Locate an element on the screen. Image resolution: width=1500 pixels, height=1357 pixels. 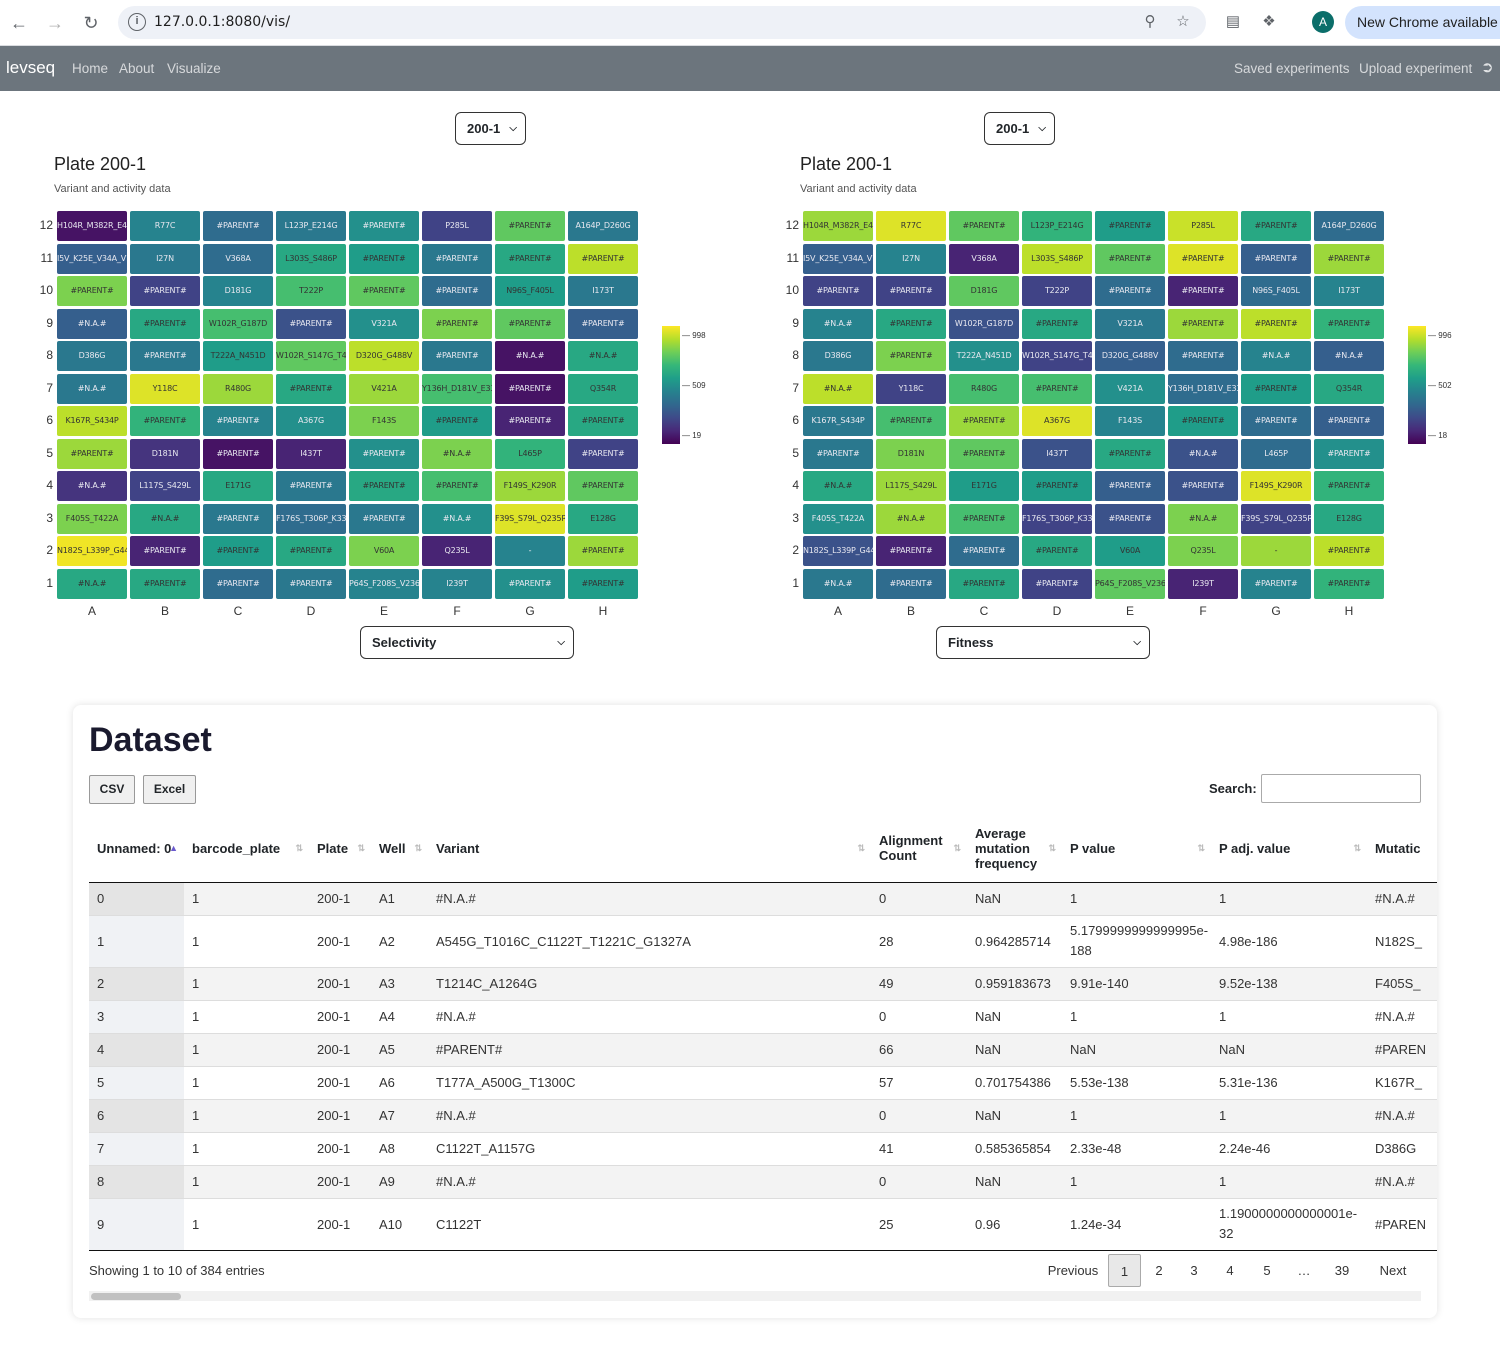
next-page-button: Next is located at coordinates (1393, 1270).